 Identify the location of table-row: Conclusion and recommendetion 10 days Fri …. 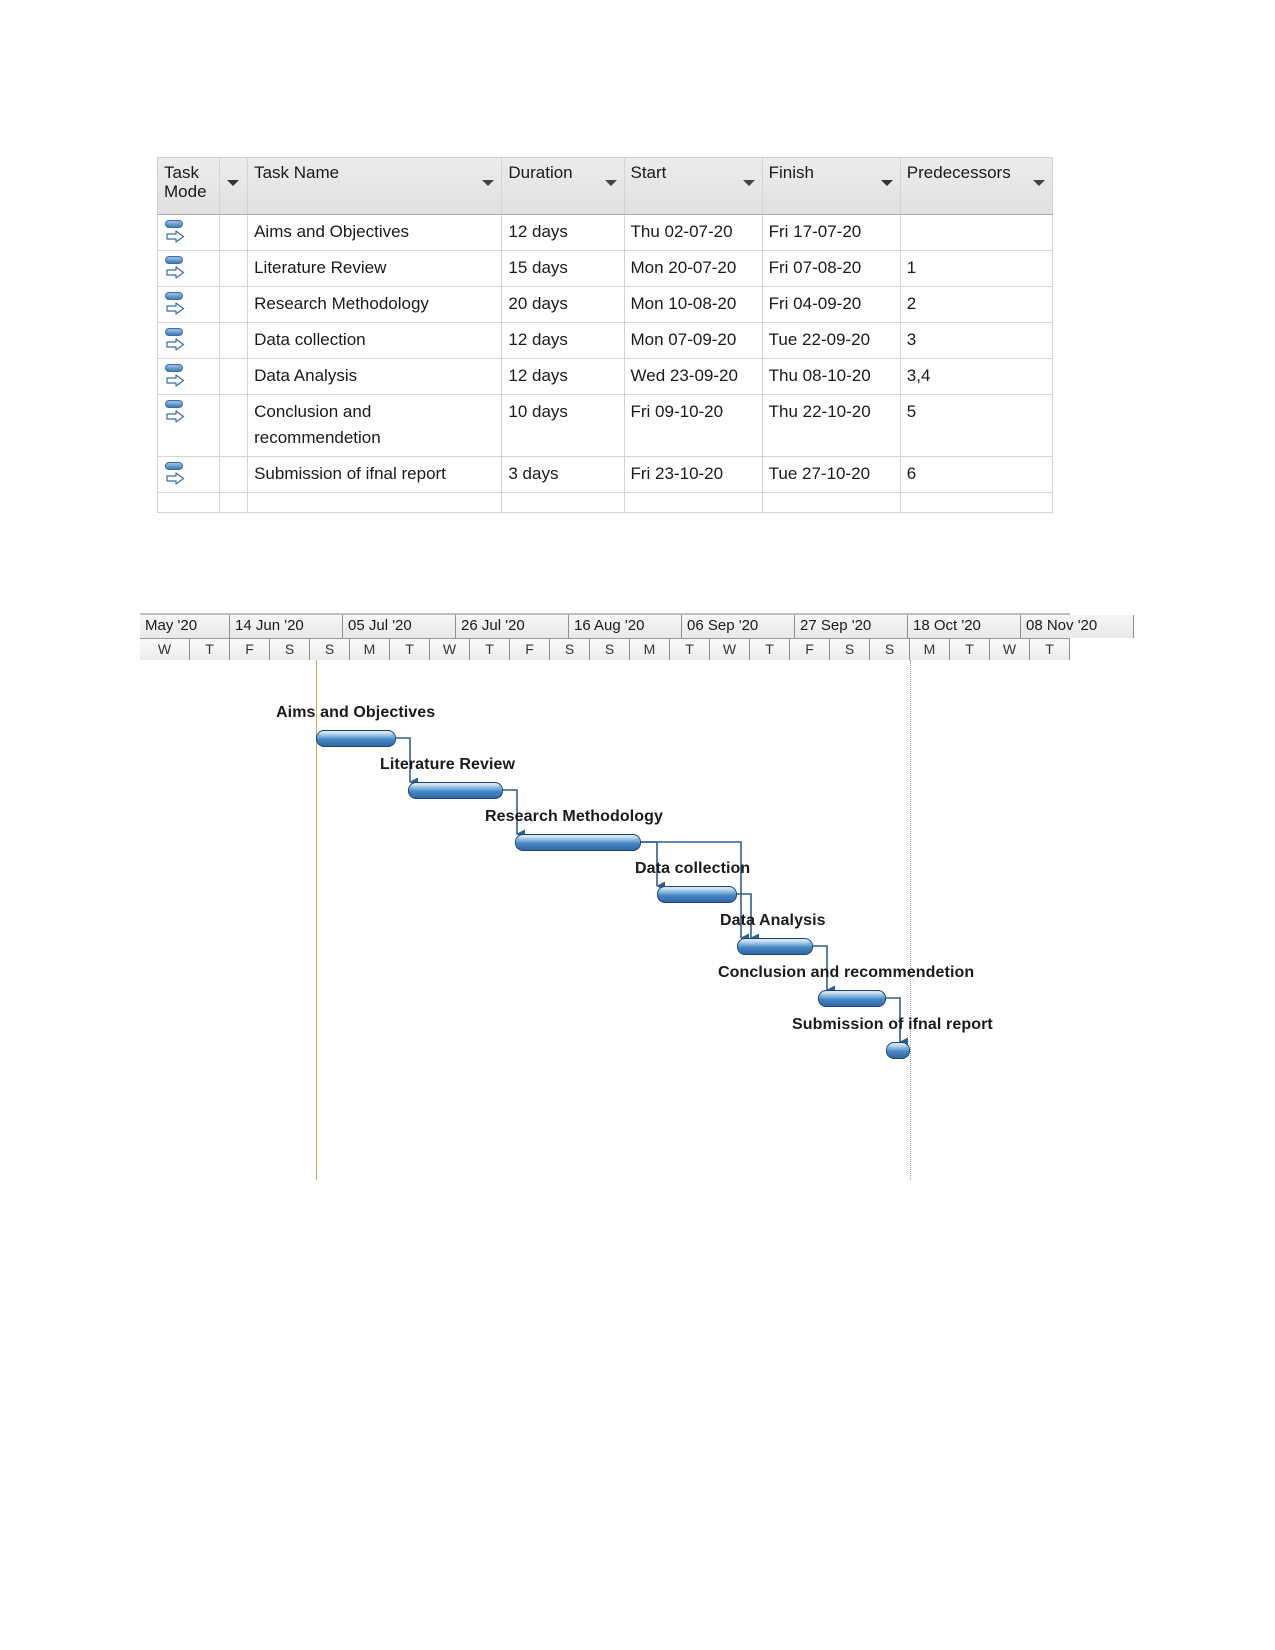
(605, 425).